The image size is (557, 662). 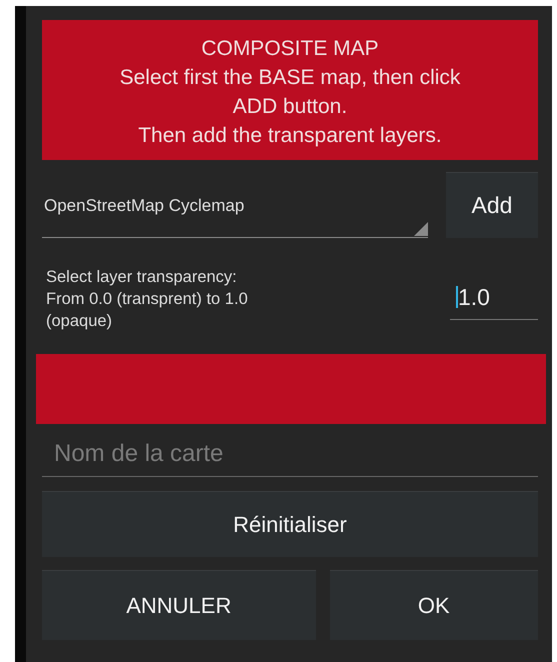 I want to click on transparency-label: Select layer transparency: From 0.0 (transprent) to 1.0 (opaque), so click(x=147, y=299).